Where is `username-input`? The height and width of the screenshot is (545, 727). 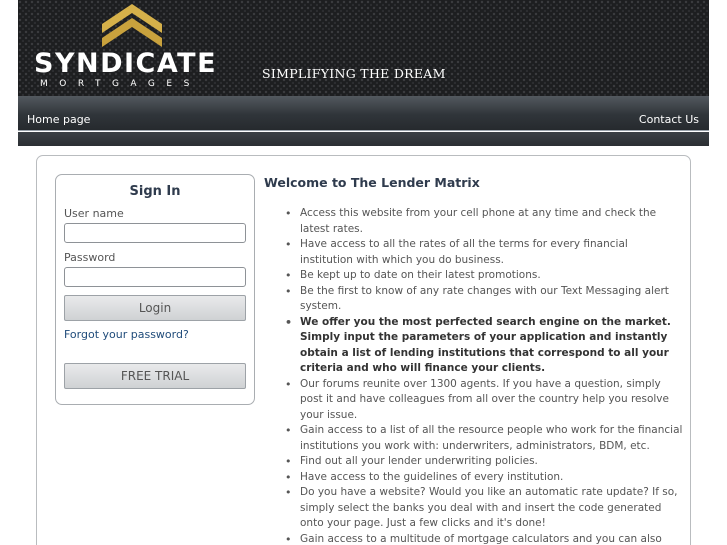
username-input is located at coordinates (155, 233).